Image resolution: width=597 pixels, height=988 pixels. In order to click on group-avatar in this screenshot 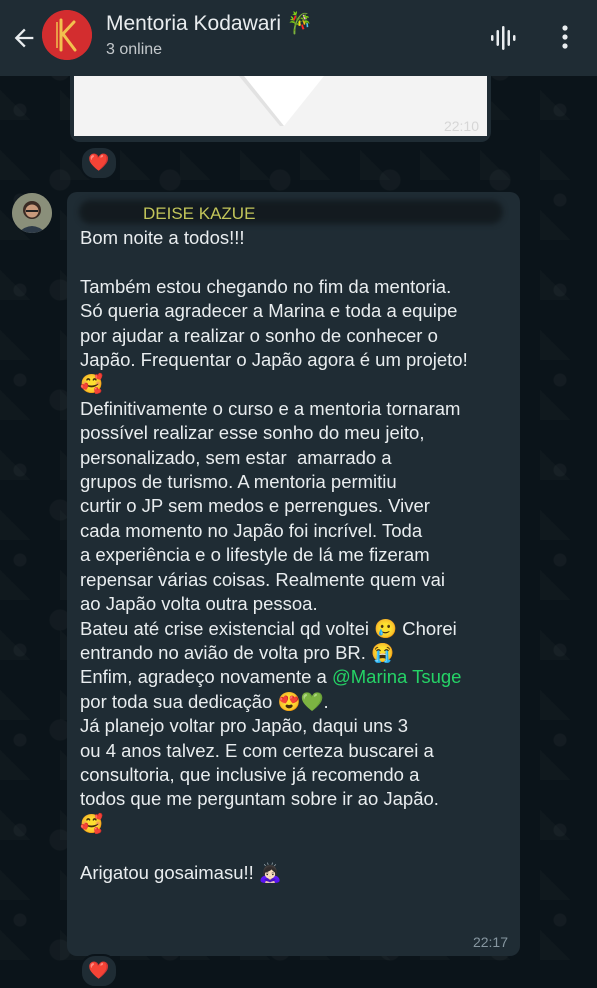, I will do `click(67, 35)`.